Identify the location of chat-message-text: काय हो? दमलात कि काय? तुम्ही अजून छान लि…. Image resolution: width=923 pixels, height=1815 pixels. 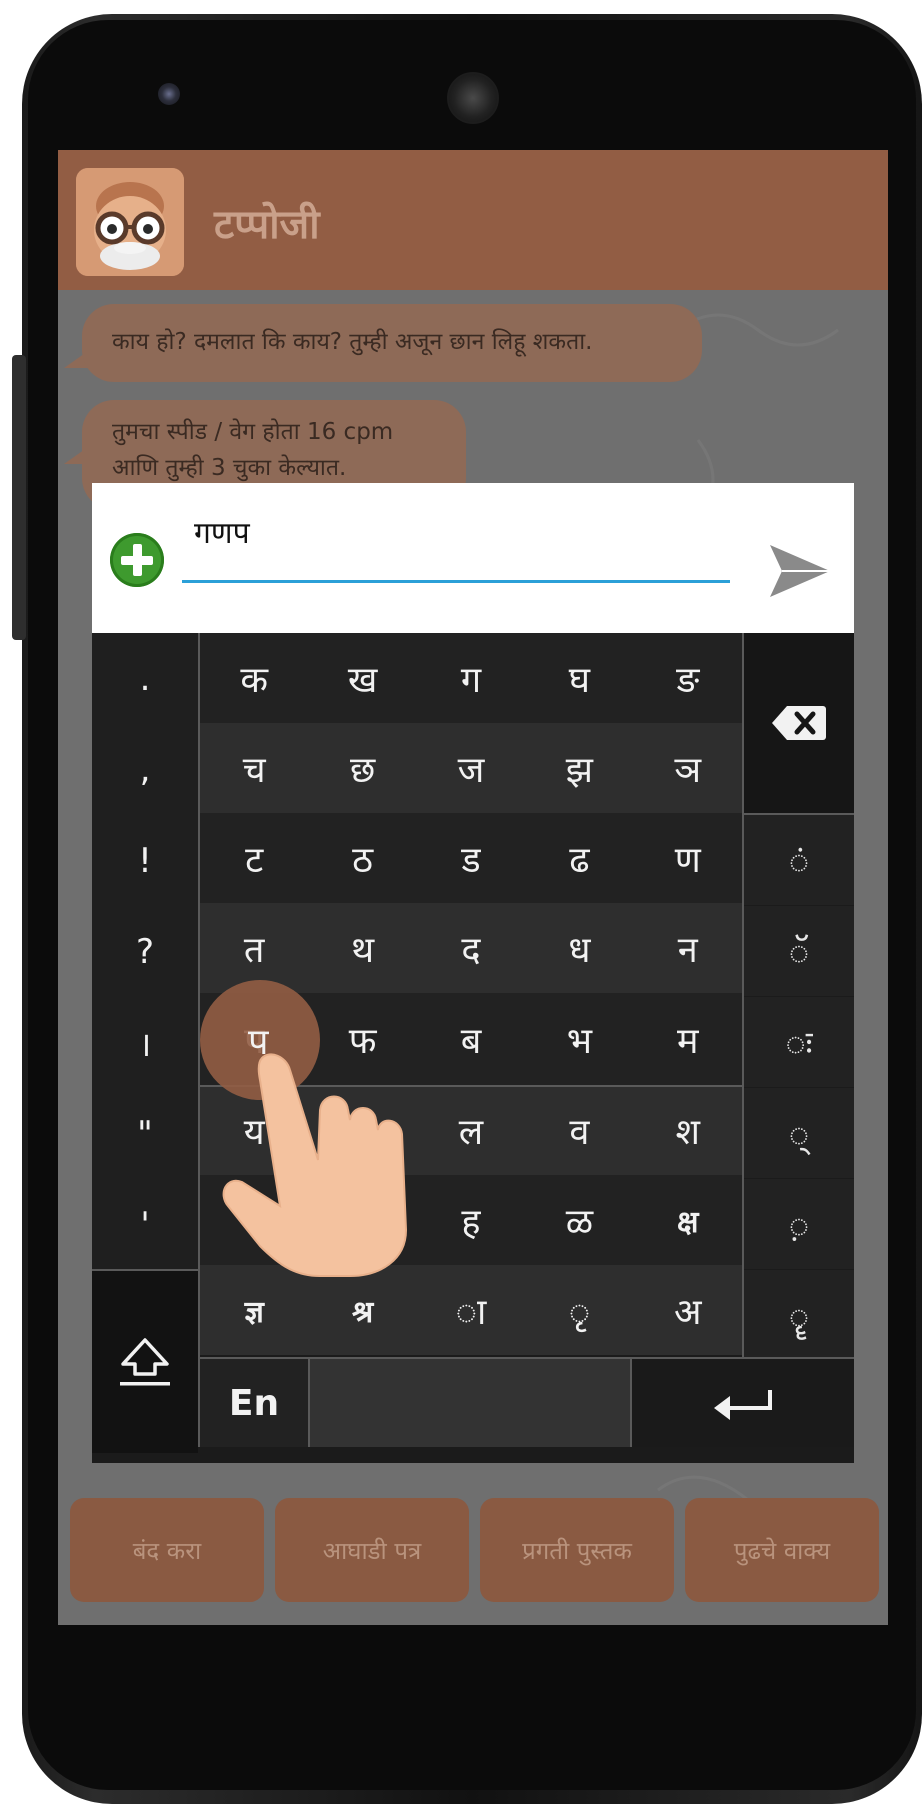
(352, 342).